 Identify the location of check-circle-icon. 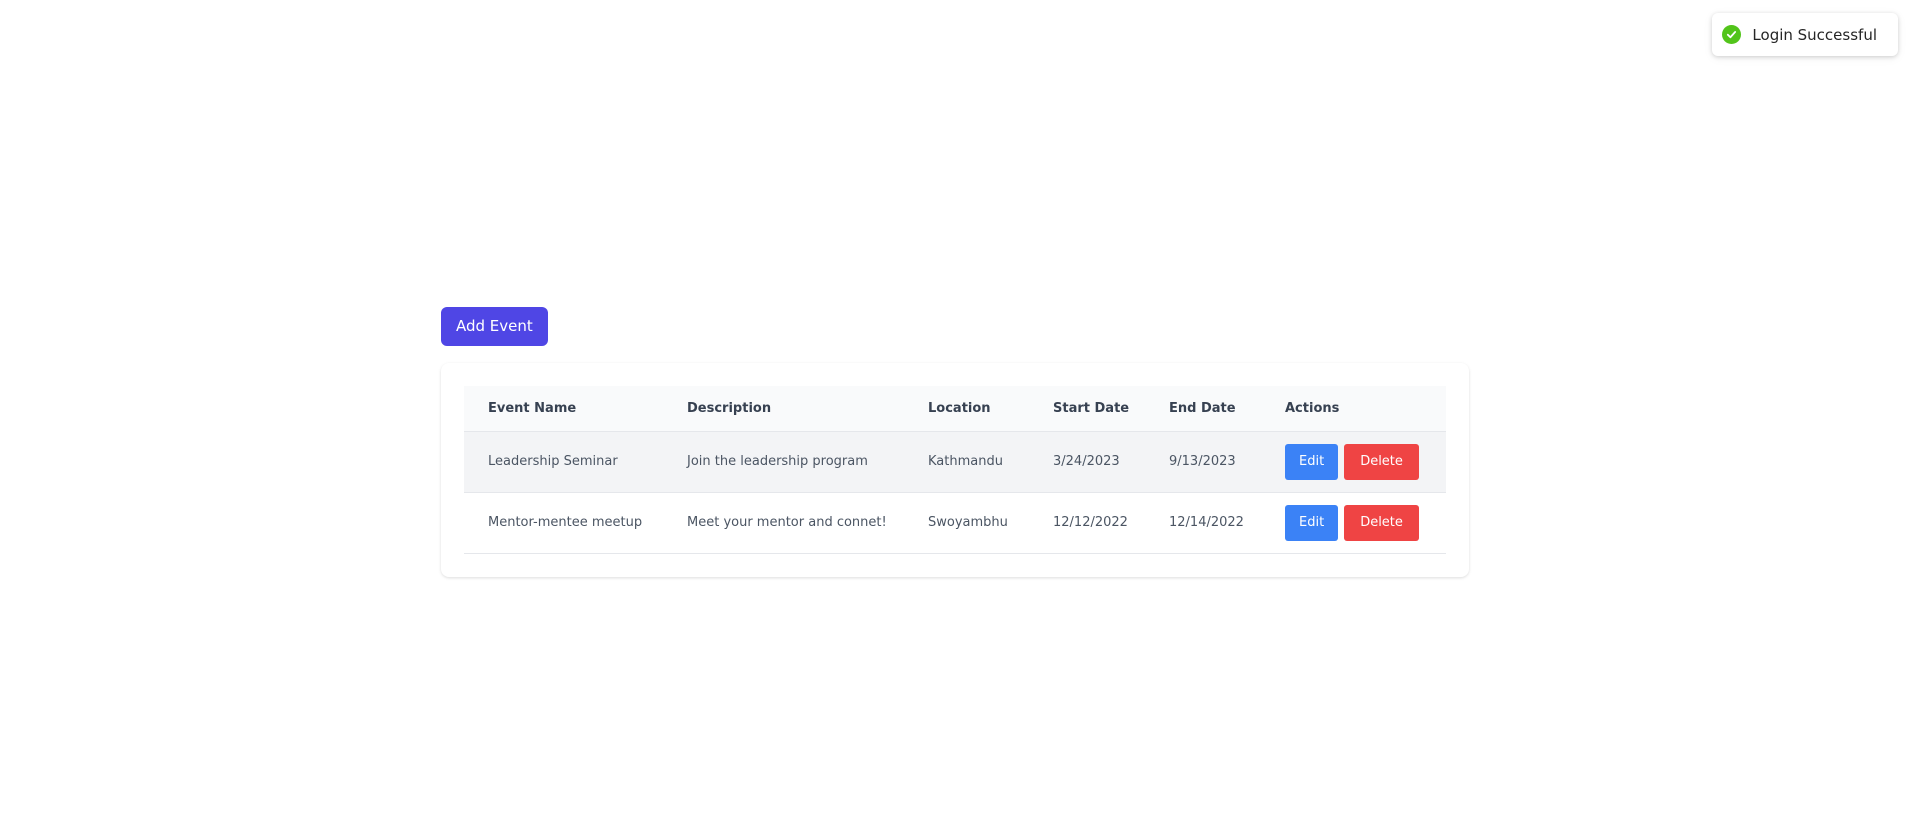
(1732, 34).